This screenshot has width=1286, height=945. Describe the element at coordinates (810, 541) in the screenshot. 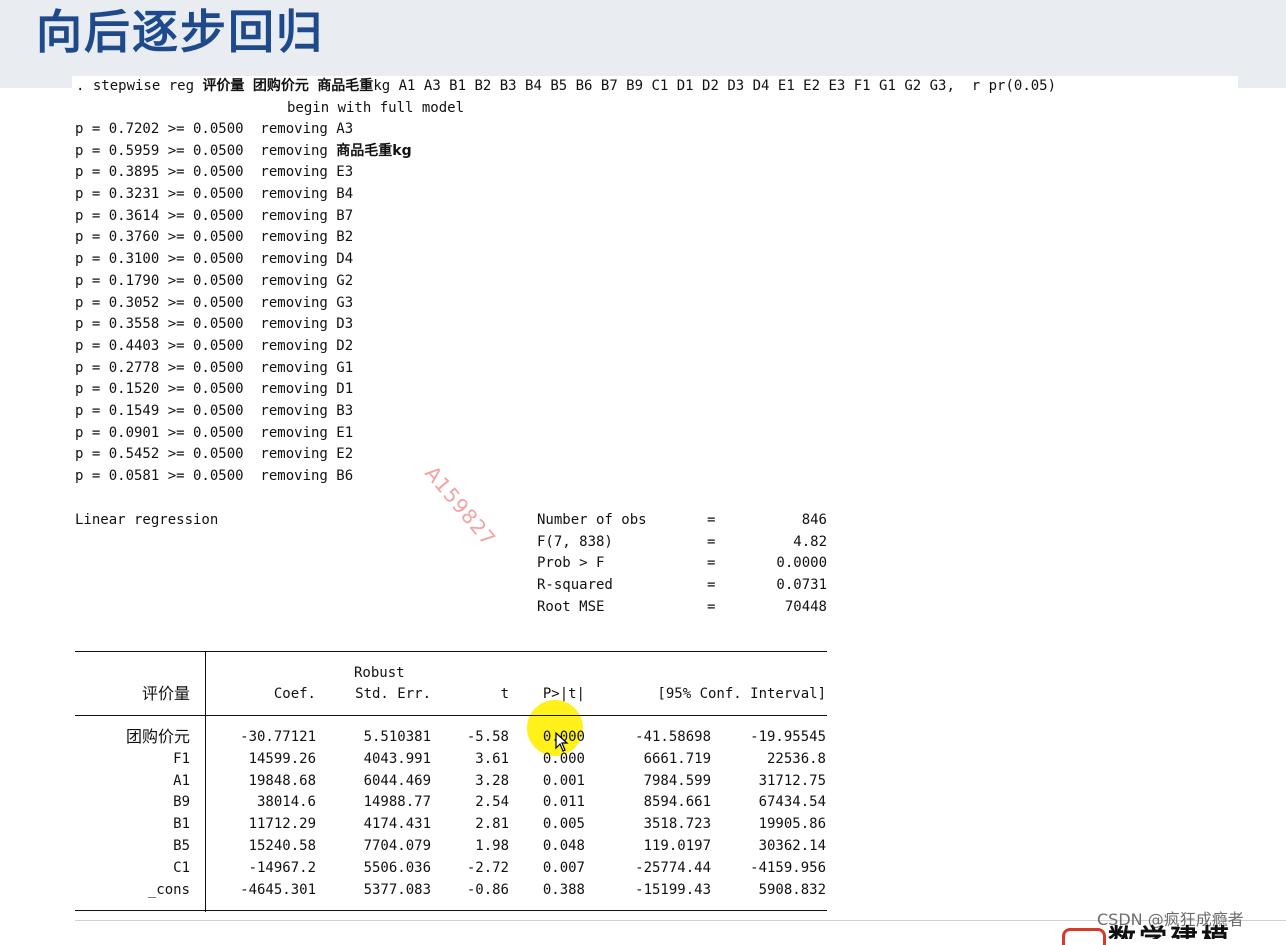

I see `stat-val: 4.82` at that location.